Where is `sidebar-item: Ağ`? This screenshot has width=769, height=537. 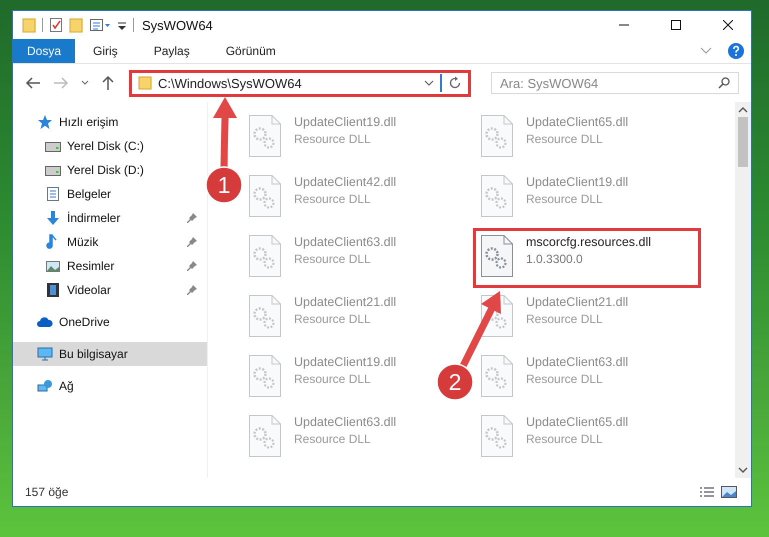 sidebar-item: Ağ is located at coordinates (110, 386).